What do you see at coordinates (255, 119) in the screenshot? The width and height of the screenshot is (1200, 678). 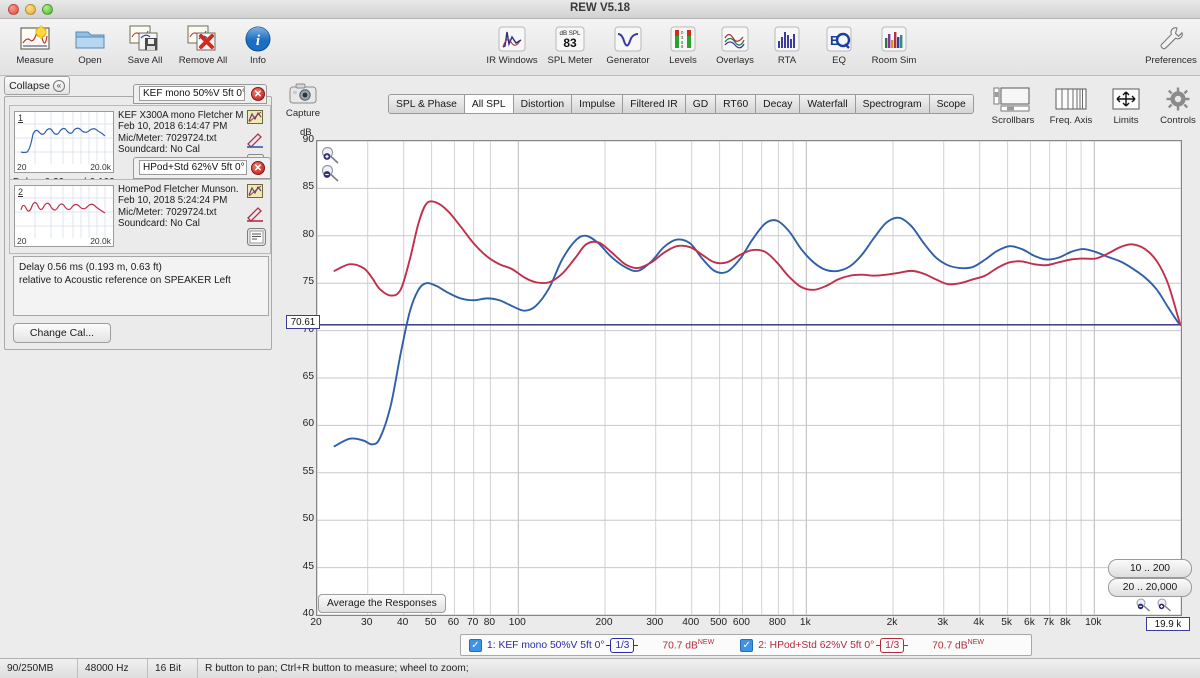 I see `measurement-1-graph-icon` at bounding box center [255, 119].